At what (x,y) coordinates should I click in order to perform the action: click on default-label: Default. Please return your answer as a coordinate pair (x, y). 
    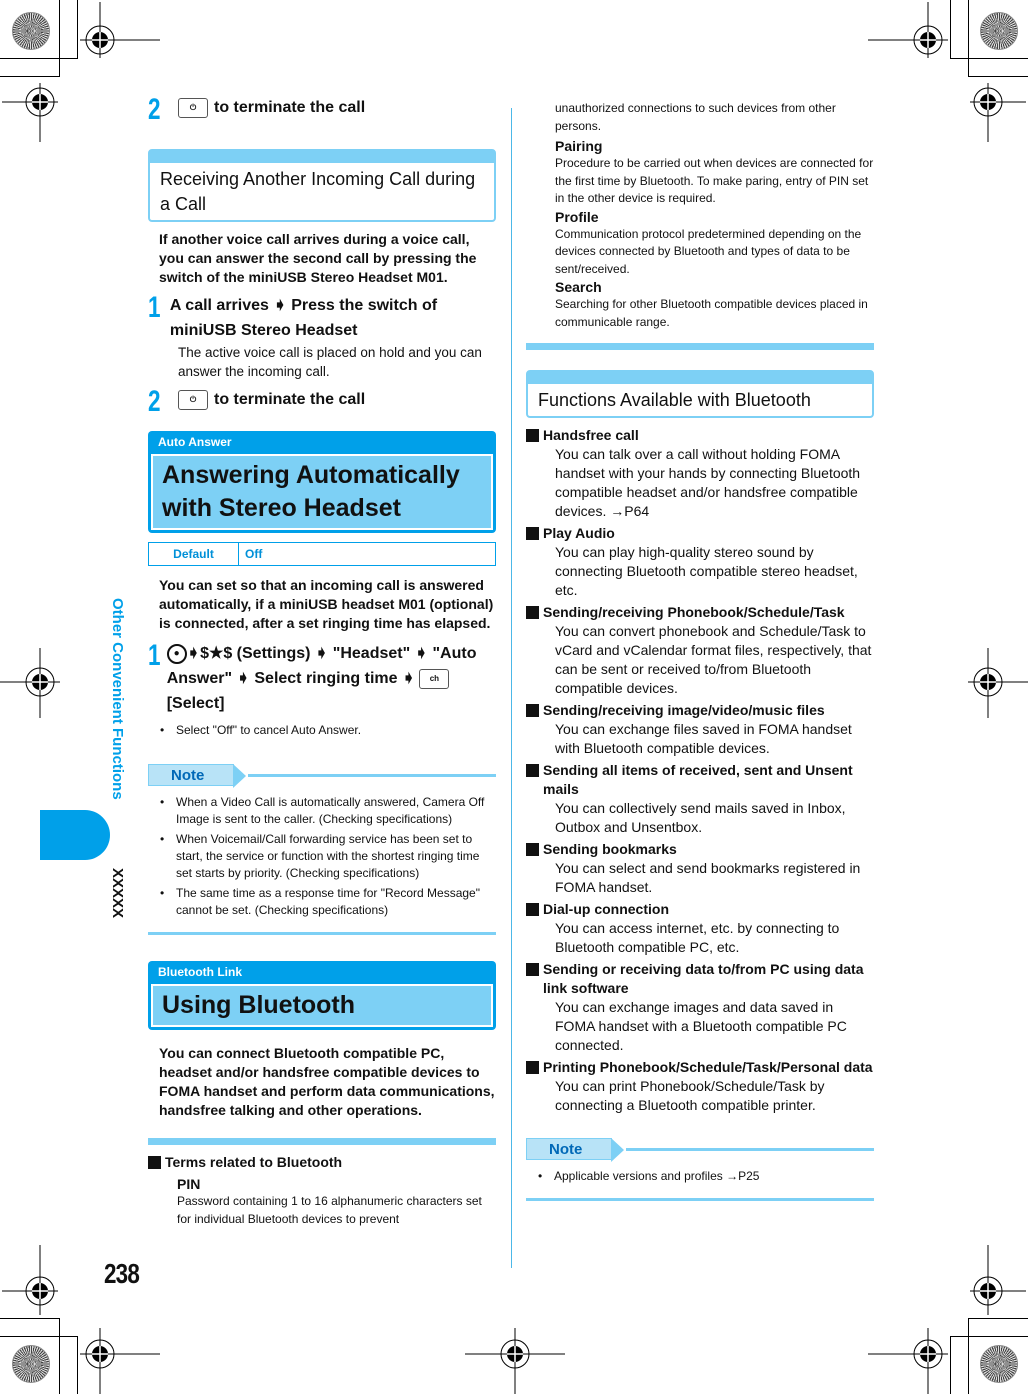
    Looking at the image, I should click on (194, 554).